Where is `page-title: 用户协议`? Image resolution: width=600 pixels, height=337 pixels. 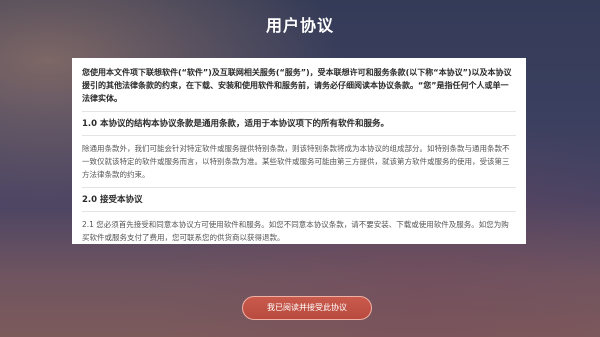 page-title: 用户协议 is located at coordinates (299, 25).